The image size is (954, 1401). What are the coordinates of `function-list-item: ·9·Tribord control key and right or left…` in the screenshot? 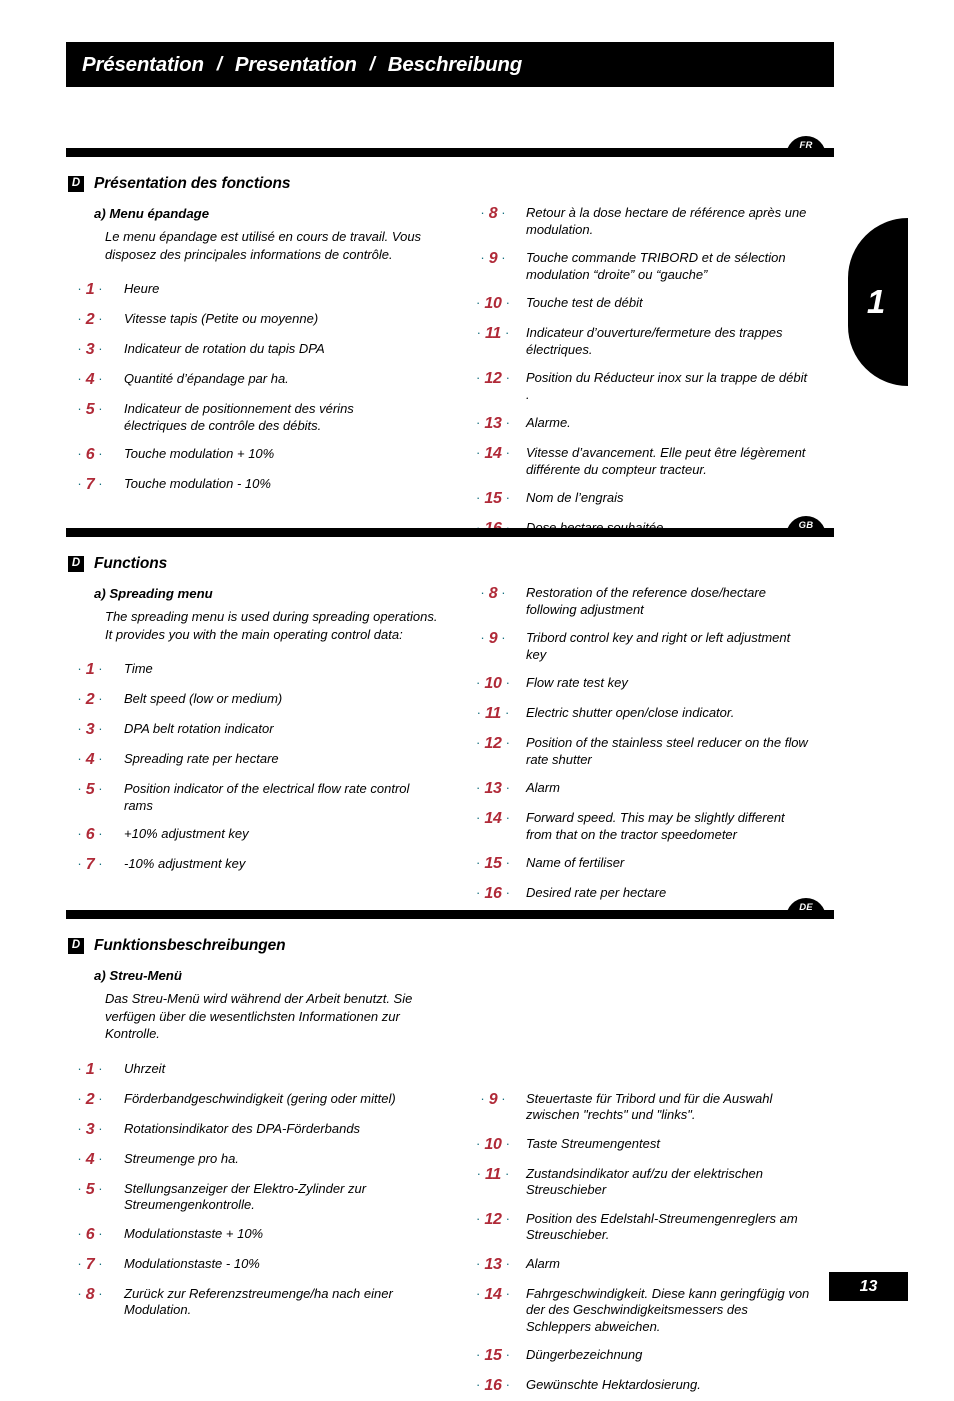 It's located at (652, 646).